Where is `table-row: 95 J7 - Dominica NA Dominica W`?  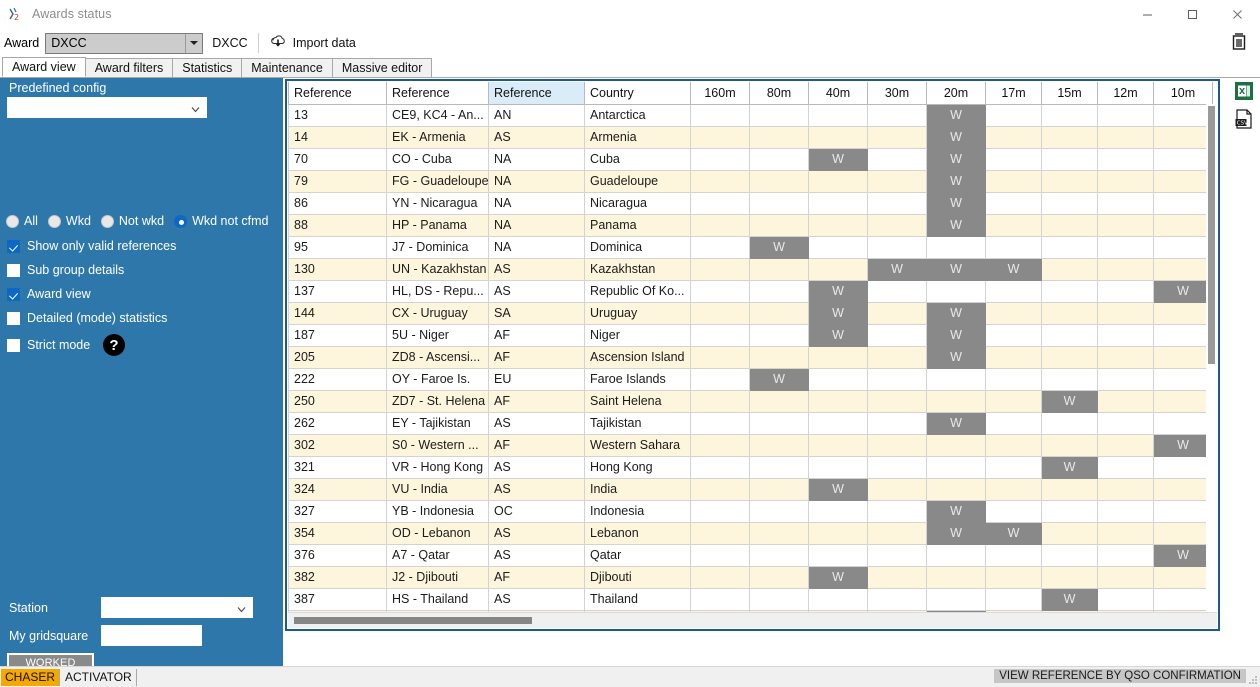
table-row: 95 J7 - Dominica NA Dominica W is located at coordinates (750, 247).